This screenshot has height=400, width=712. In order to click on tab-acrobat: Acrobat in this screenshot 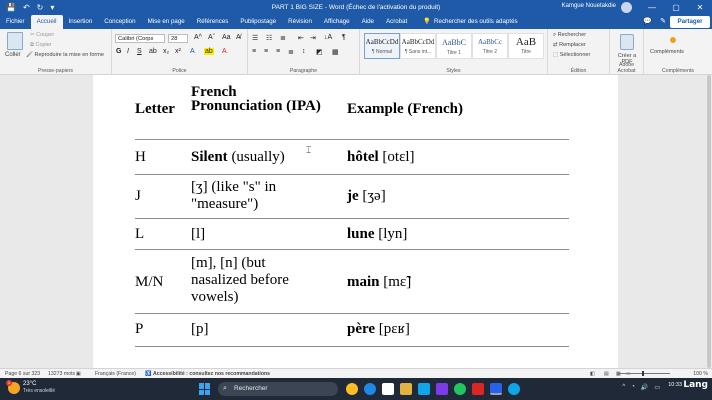, I will do `click(396, 22)`.